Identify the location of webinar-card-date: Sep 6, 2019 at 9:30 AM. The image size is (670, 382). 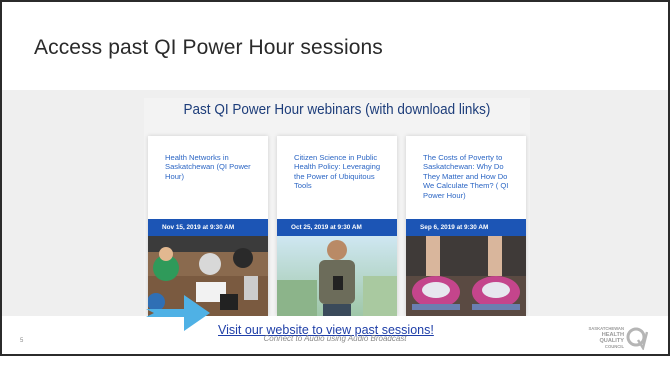
(466, 227).